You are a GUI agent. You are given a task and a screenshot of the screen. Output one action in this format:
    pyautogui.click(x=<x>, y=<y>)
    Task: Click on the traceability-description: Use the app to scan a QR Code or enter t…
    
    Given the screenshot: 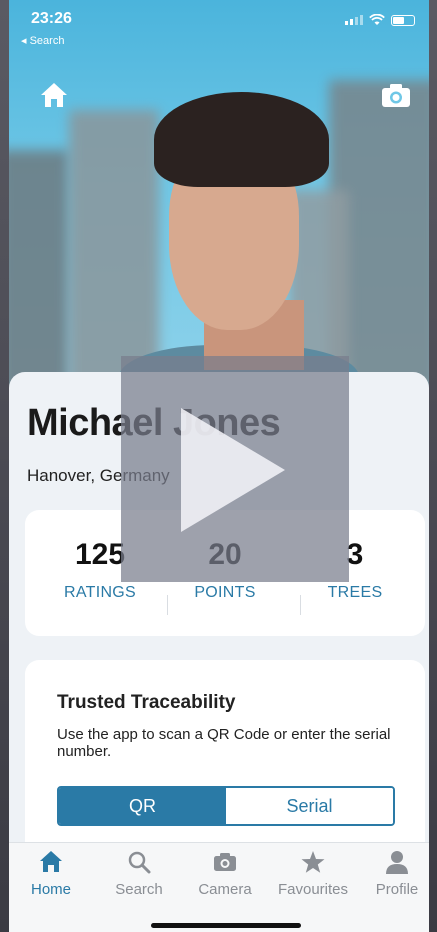 What is the action you would take?
    pyautogui.click(x=224, y=743)
    